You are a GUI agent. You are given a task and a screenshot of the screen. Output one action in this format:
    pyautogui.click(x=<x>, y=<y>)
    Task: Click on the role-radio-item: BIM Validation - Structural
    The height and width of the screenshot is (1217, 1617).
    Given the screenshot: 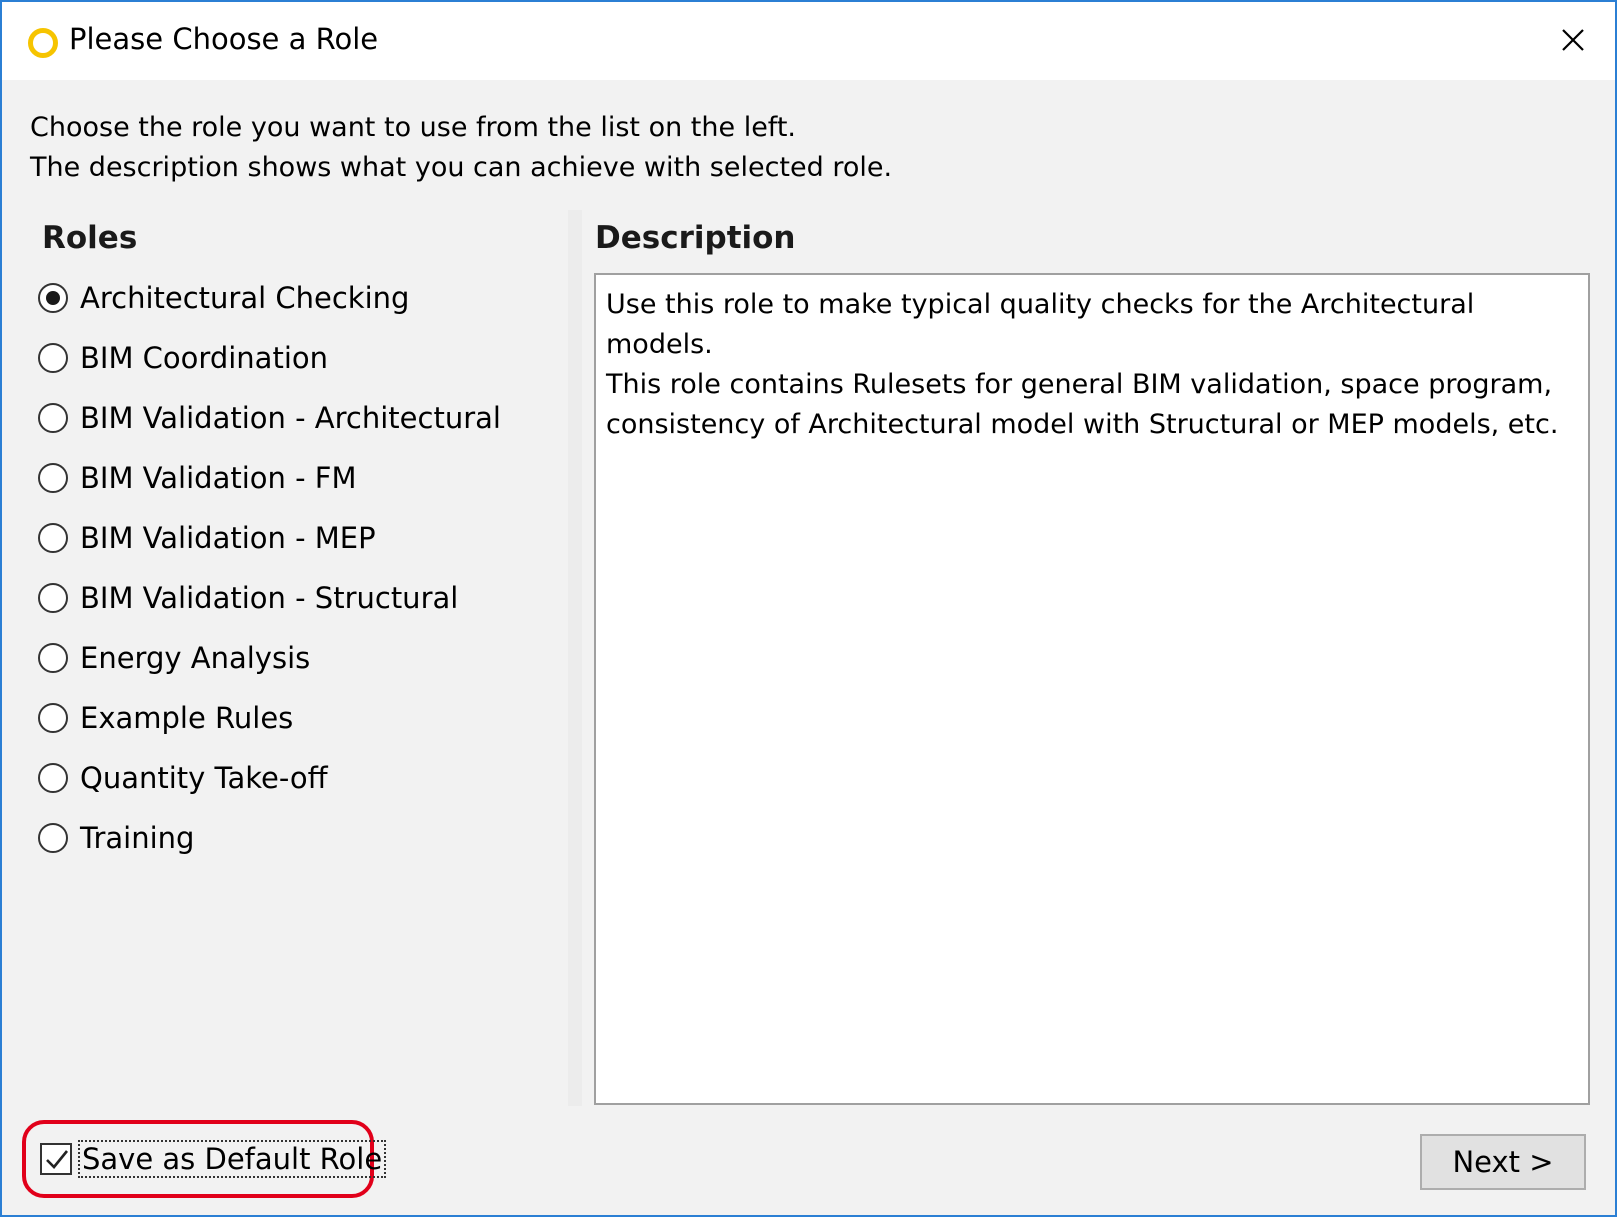 What is the action you would take?
    pyautogui.click(x=298, y=598)
    